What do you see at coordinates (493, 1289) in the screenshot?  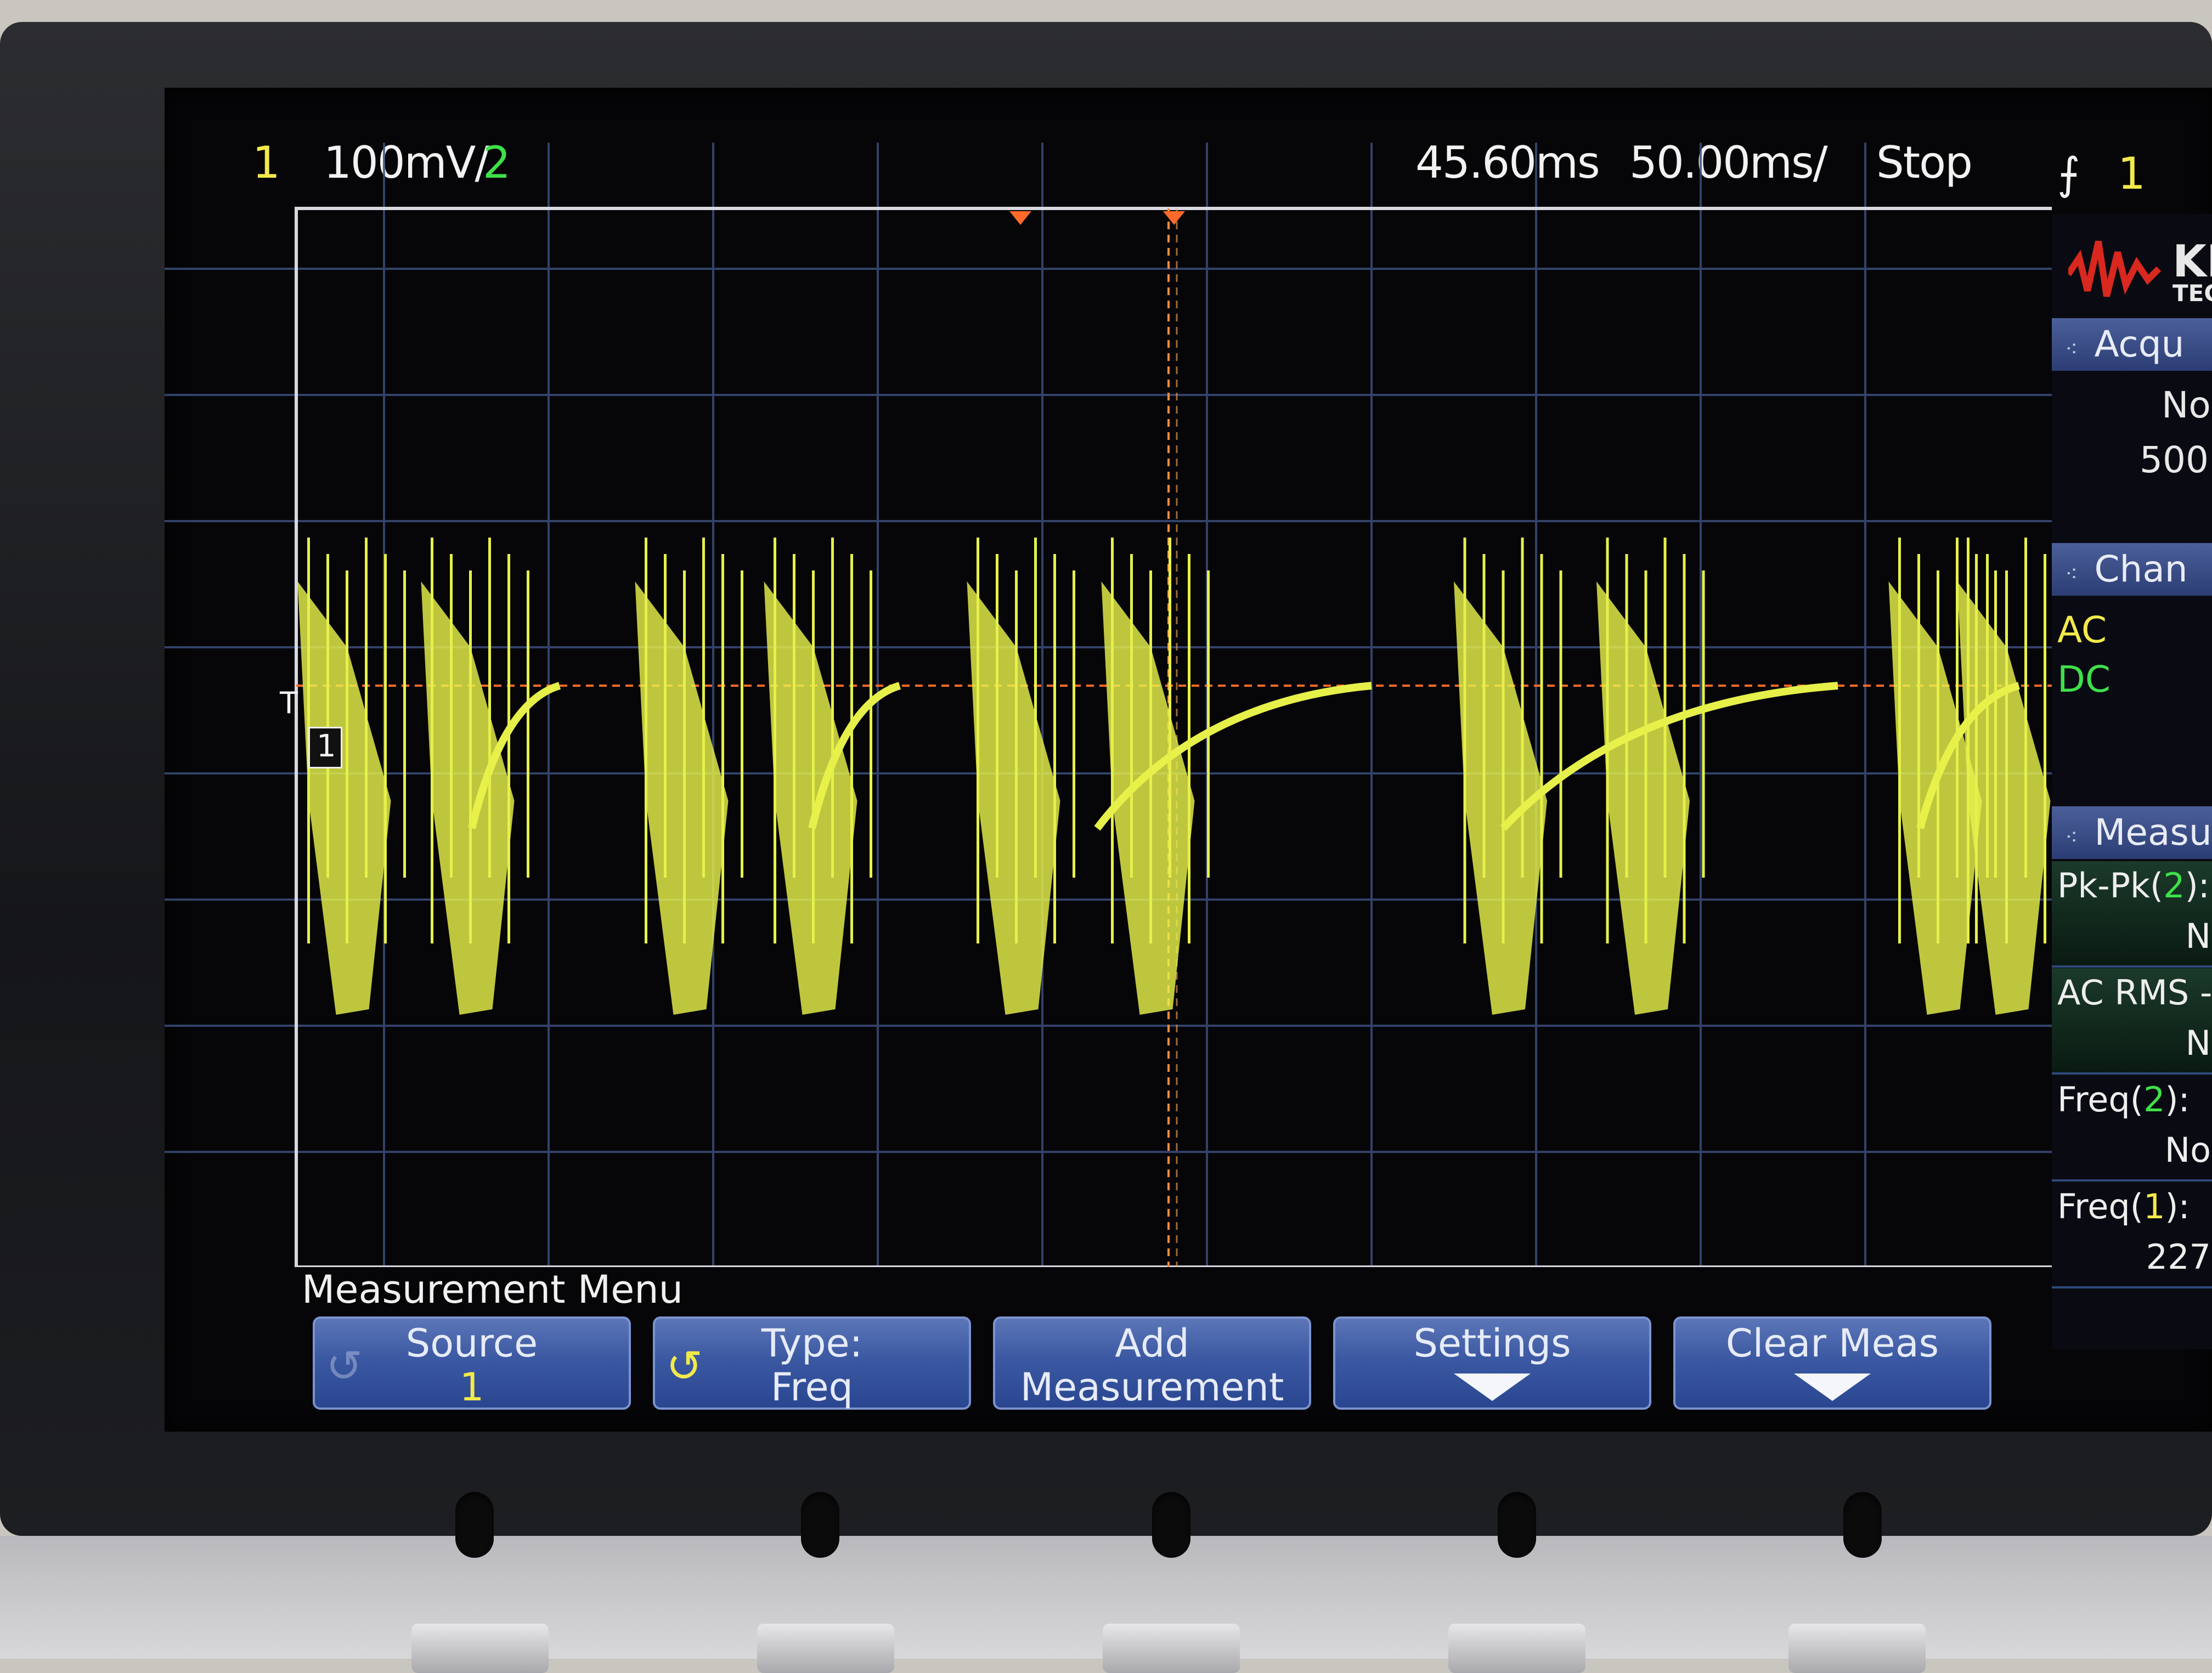 I see `menu-title: Measurement Menu` at bounding box center [493, 1289].